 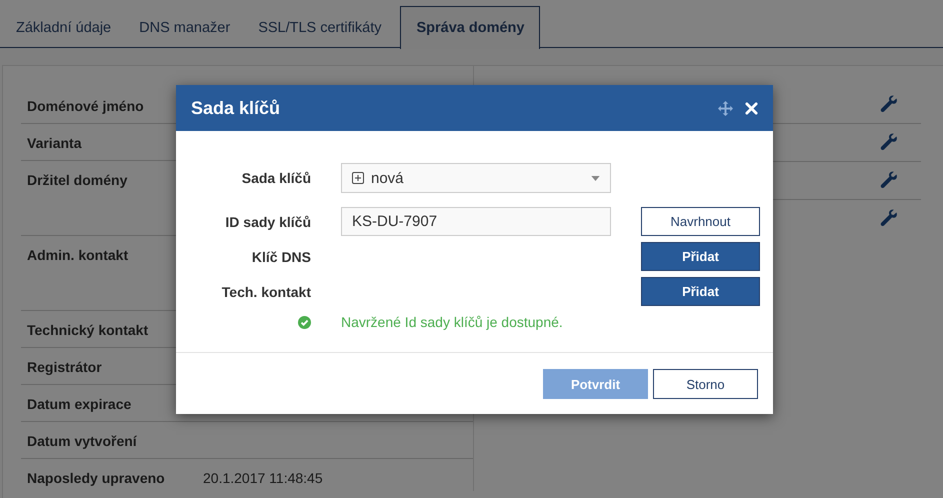 I want to click on dialog-title: Sada klíčů, so click(x=236, y=108).